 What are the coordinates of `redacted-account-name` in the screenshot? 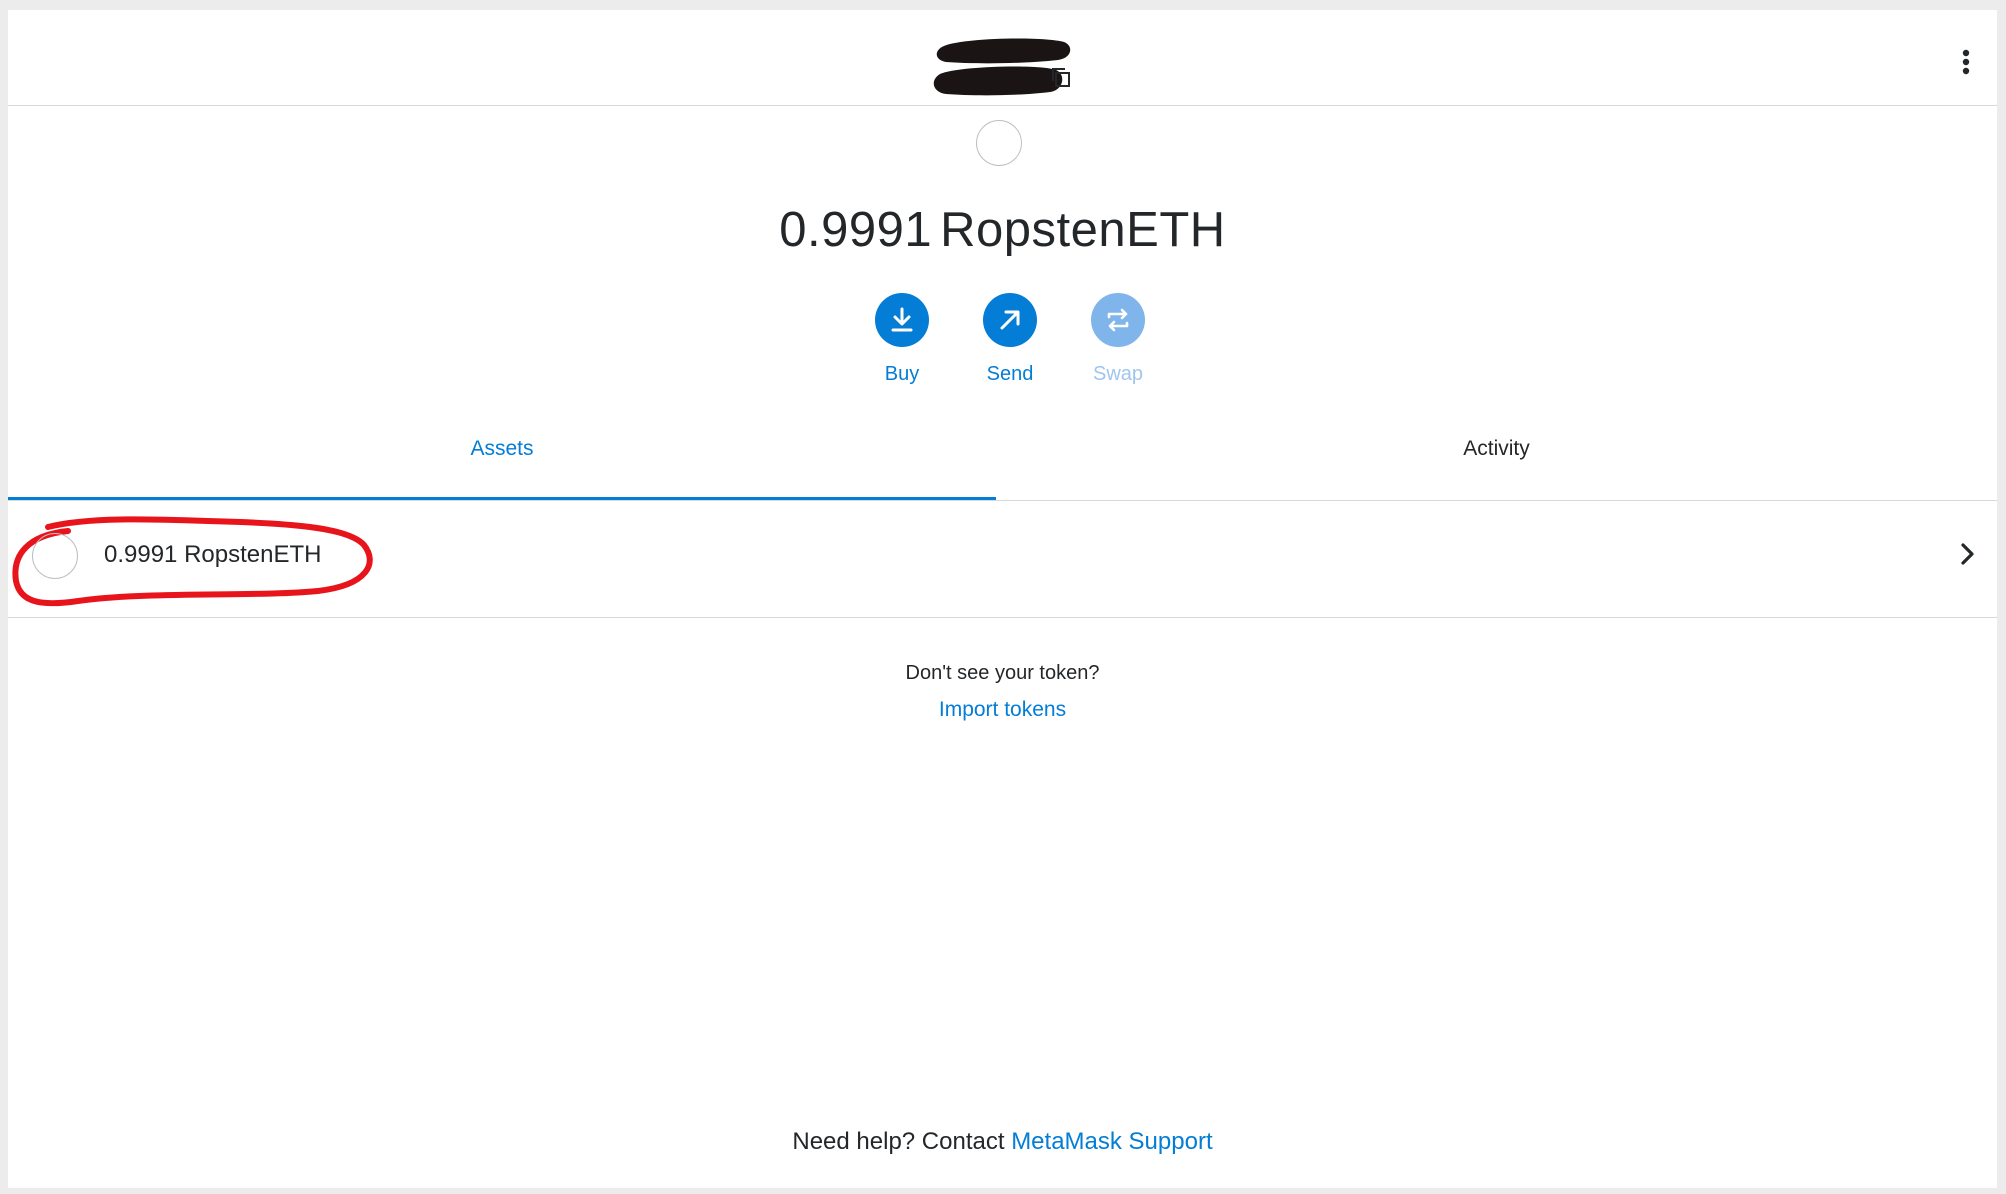 It's located at (1002, 67).